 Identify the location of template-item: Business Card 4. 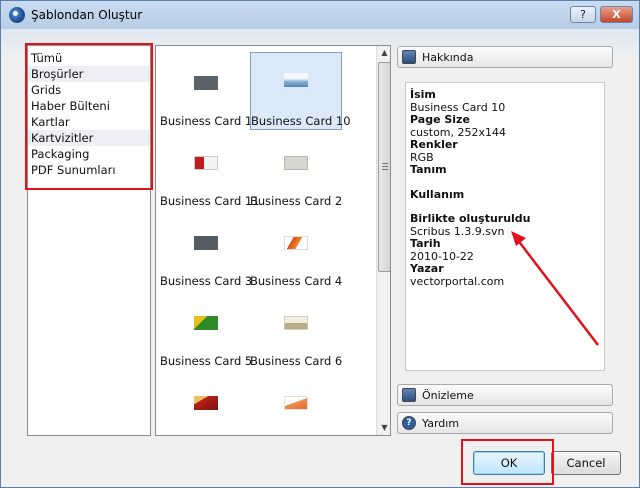
(296, 252).